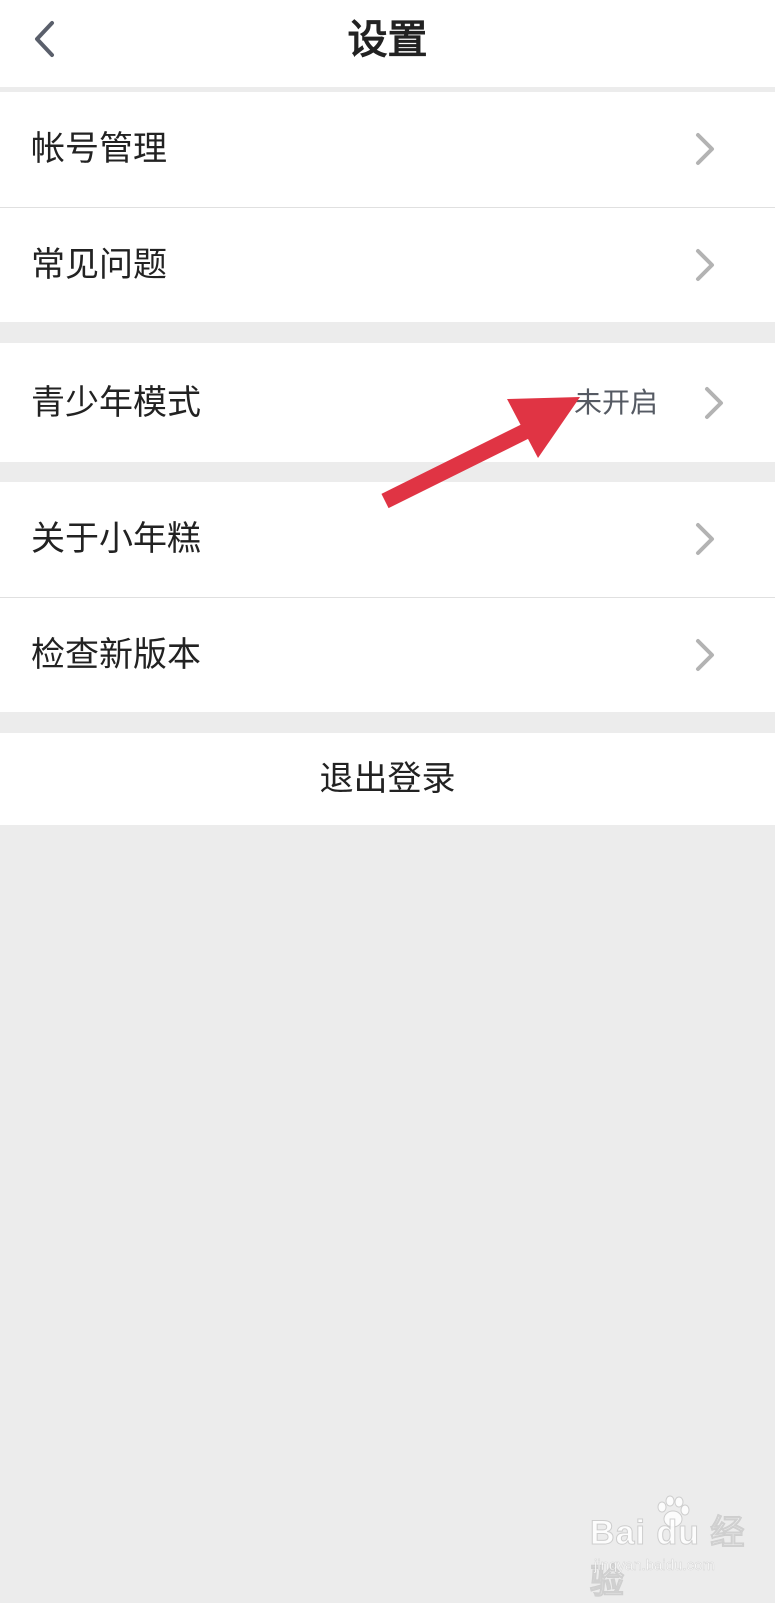  I want to click on teen-mode-status: 未开启, so click(615, 402).